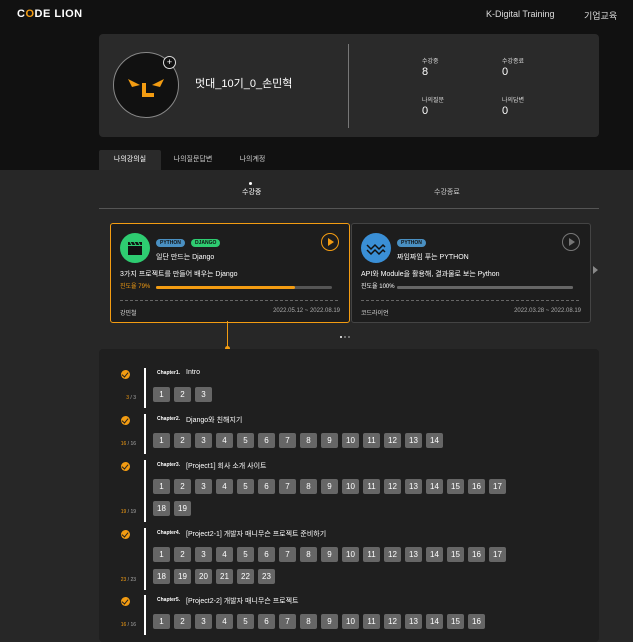 Image resolution: width=633 pixels, height=642 pixels. What do you see at coordinates (50, 14) in the screenshot?
I see `logo: CODE LION` at bounding box center [50, 14].